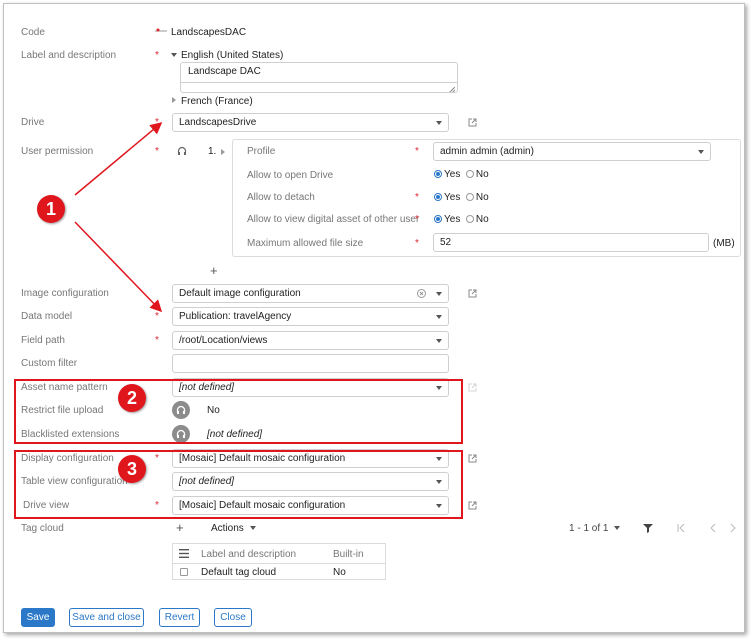 The height and width of the screenshot is (639, 753). Describe the element at coordinates (132, 469) in the screenshot. I see `annotation-badge-3: 3` at that location.